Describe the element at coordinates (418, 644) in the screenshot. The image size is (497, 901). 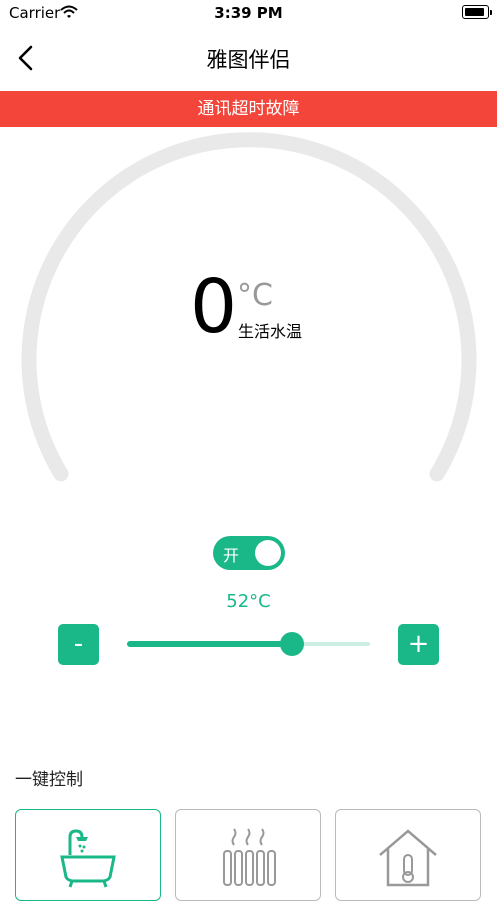
I see `increase-button: +` at that location.